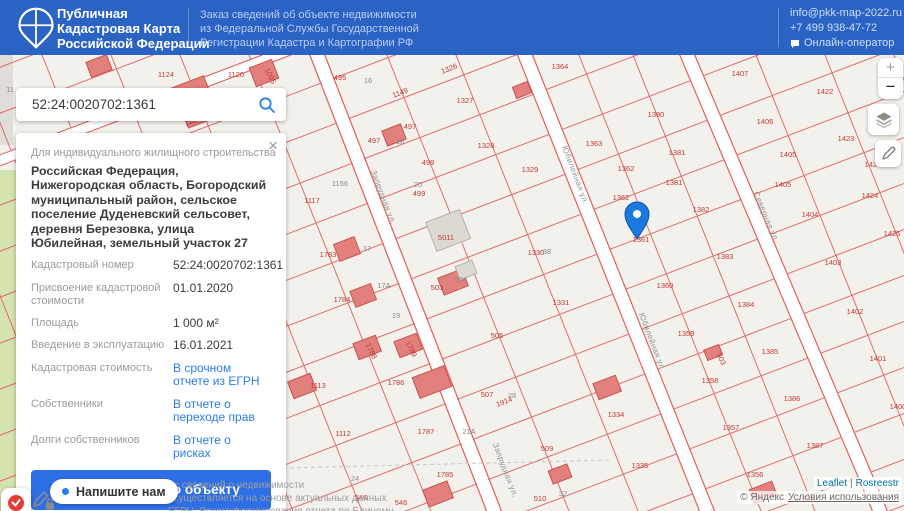 The image size is (904, 511). Describe the element at coordinates (307, 43) in the screenshot. I see `header-subtitle-line: Регистрации Кадастра и Картографии РФ` at that location.